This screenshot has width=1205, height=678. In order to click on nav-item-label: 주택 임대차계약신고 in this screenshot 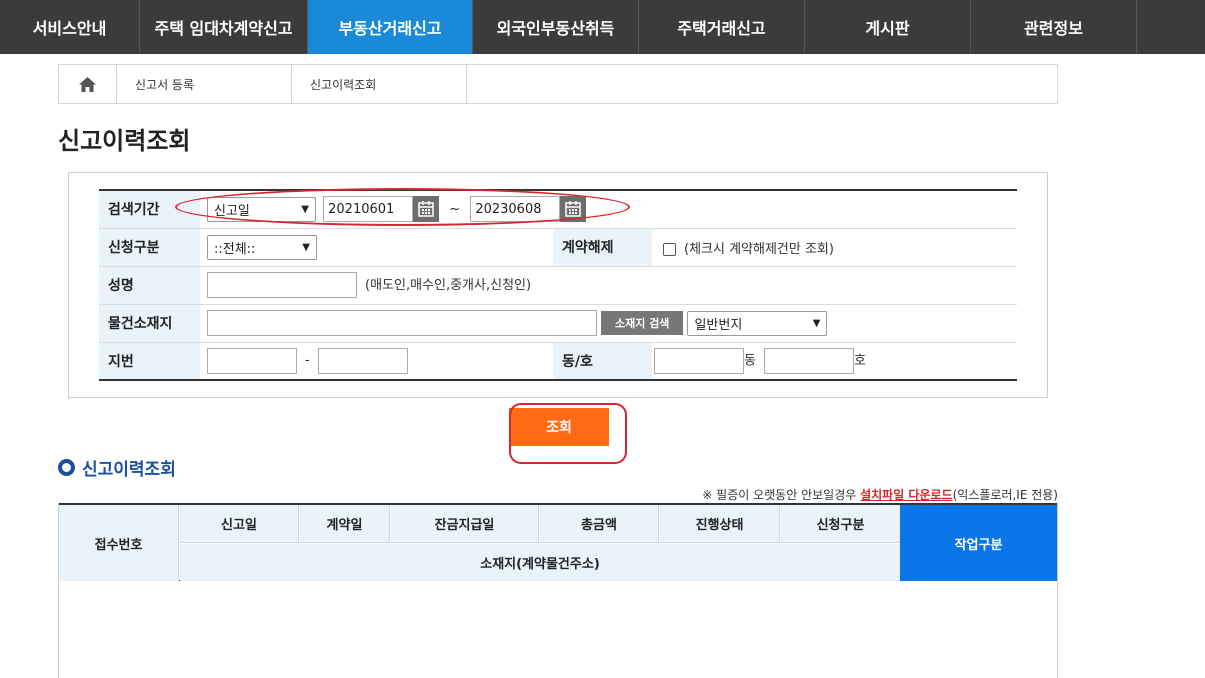, I will do `click(223, 28)`.